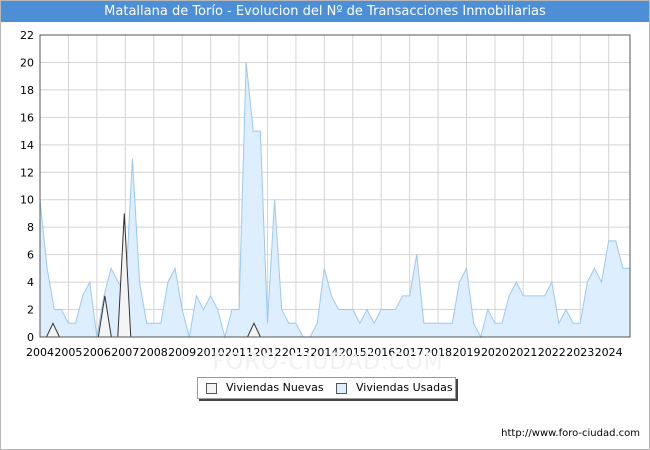 Image resolution: width=650 pixels, height=450 pixels. What do you see at coordinates (27, 117) in the screenshot?
I see `y-tick-label: 16` at bounding box center [27, 117].